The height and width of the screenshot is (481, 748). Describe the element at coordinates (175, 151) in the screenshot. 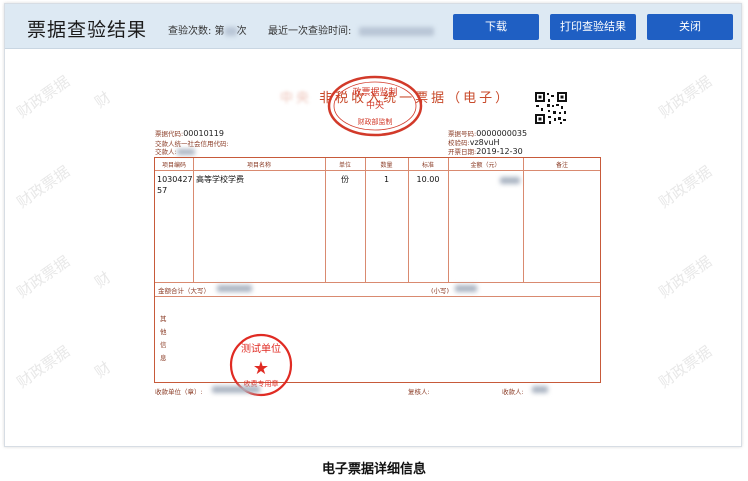

I see `payer-name: 交款人:` at that location.